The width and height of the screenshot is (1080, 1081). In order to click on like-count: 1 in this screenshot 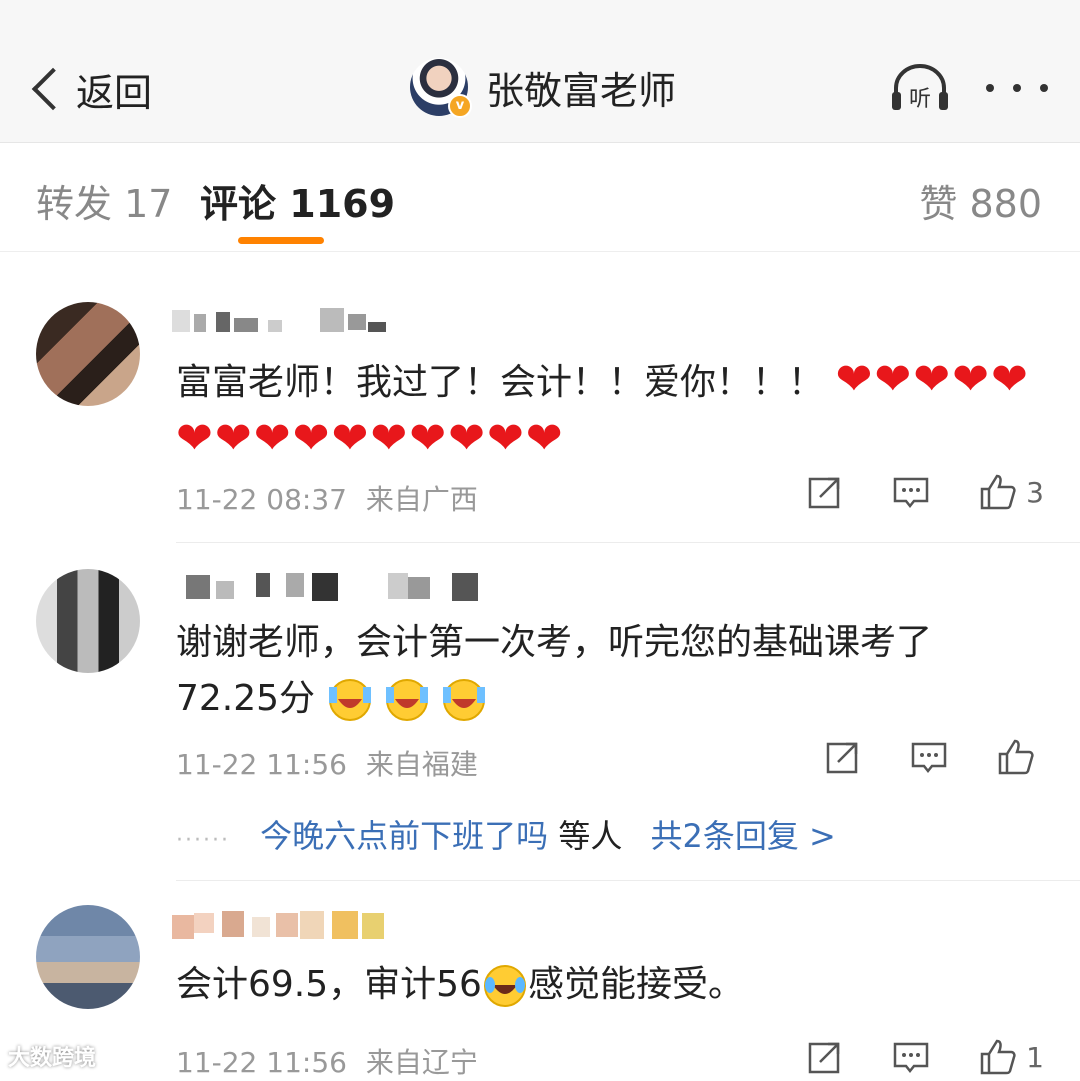, I will do `click(1035, 1057)`.